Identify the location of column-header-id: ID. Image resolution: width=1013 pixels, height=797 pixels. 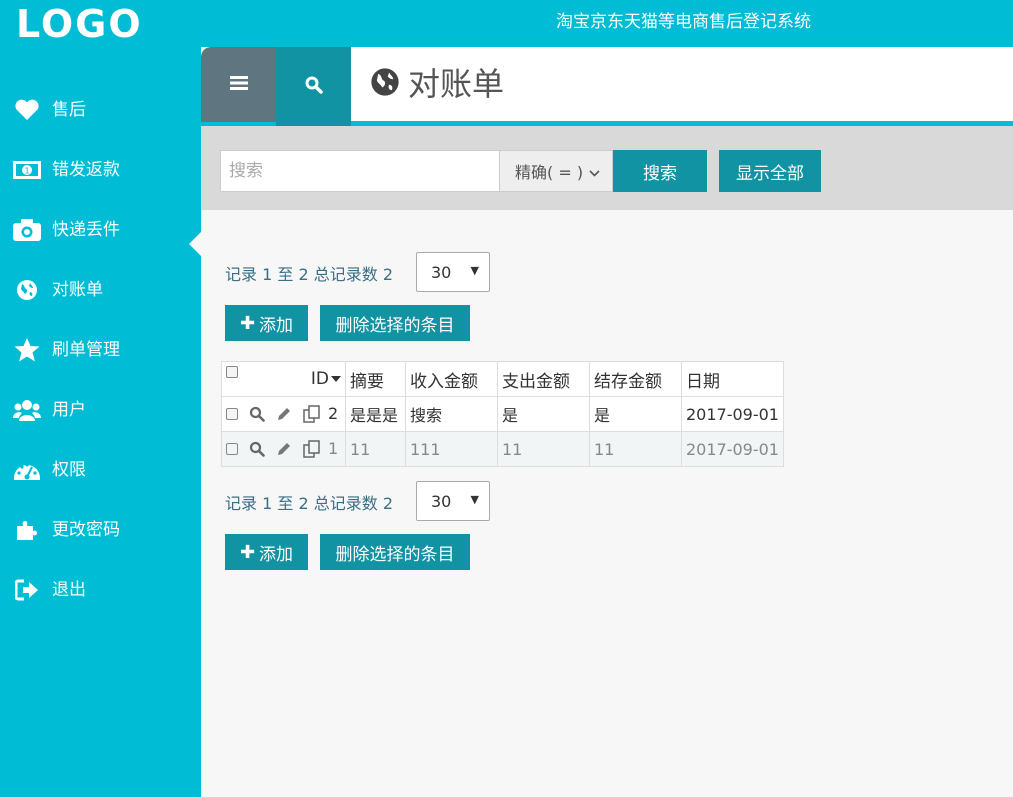
(319, 379).